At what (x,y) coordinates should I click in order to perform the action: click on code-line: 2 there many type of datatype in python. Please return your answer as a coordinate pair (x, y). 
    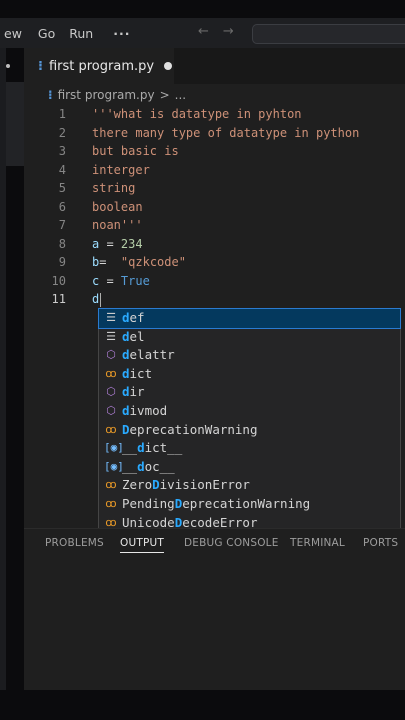
    Looking at the image, I should click on (214, 133).